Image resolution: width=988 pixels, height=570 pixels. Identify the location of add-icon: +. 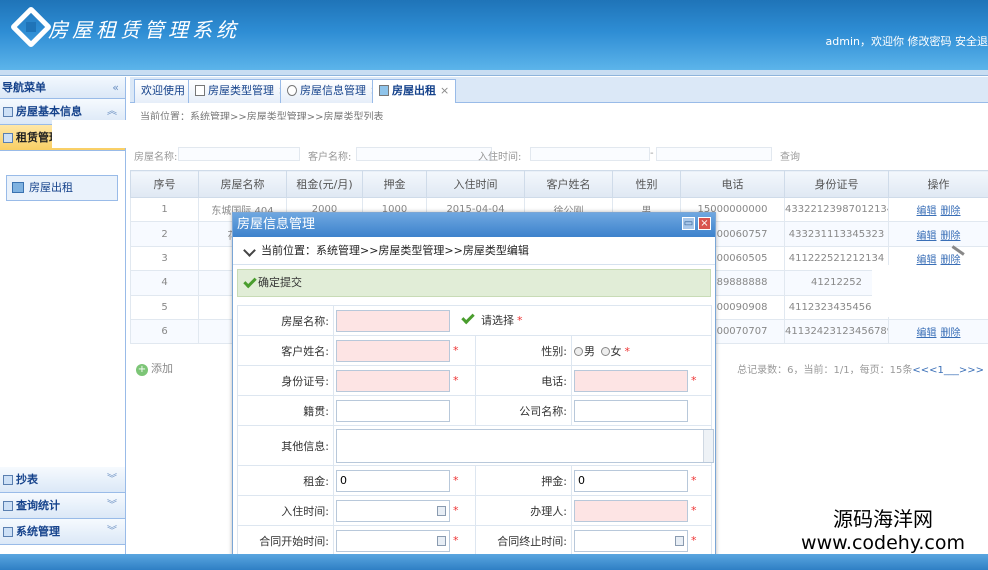
(142, 370).